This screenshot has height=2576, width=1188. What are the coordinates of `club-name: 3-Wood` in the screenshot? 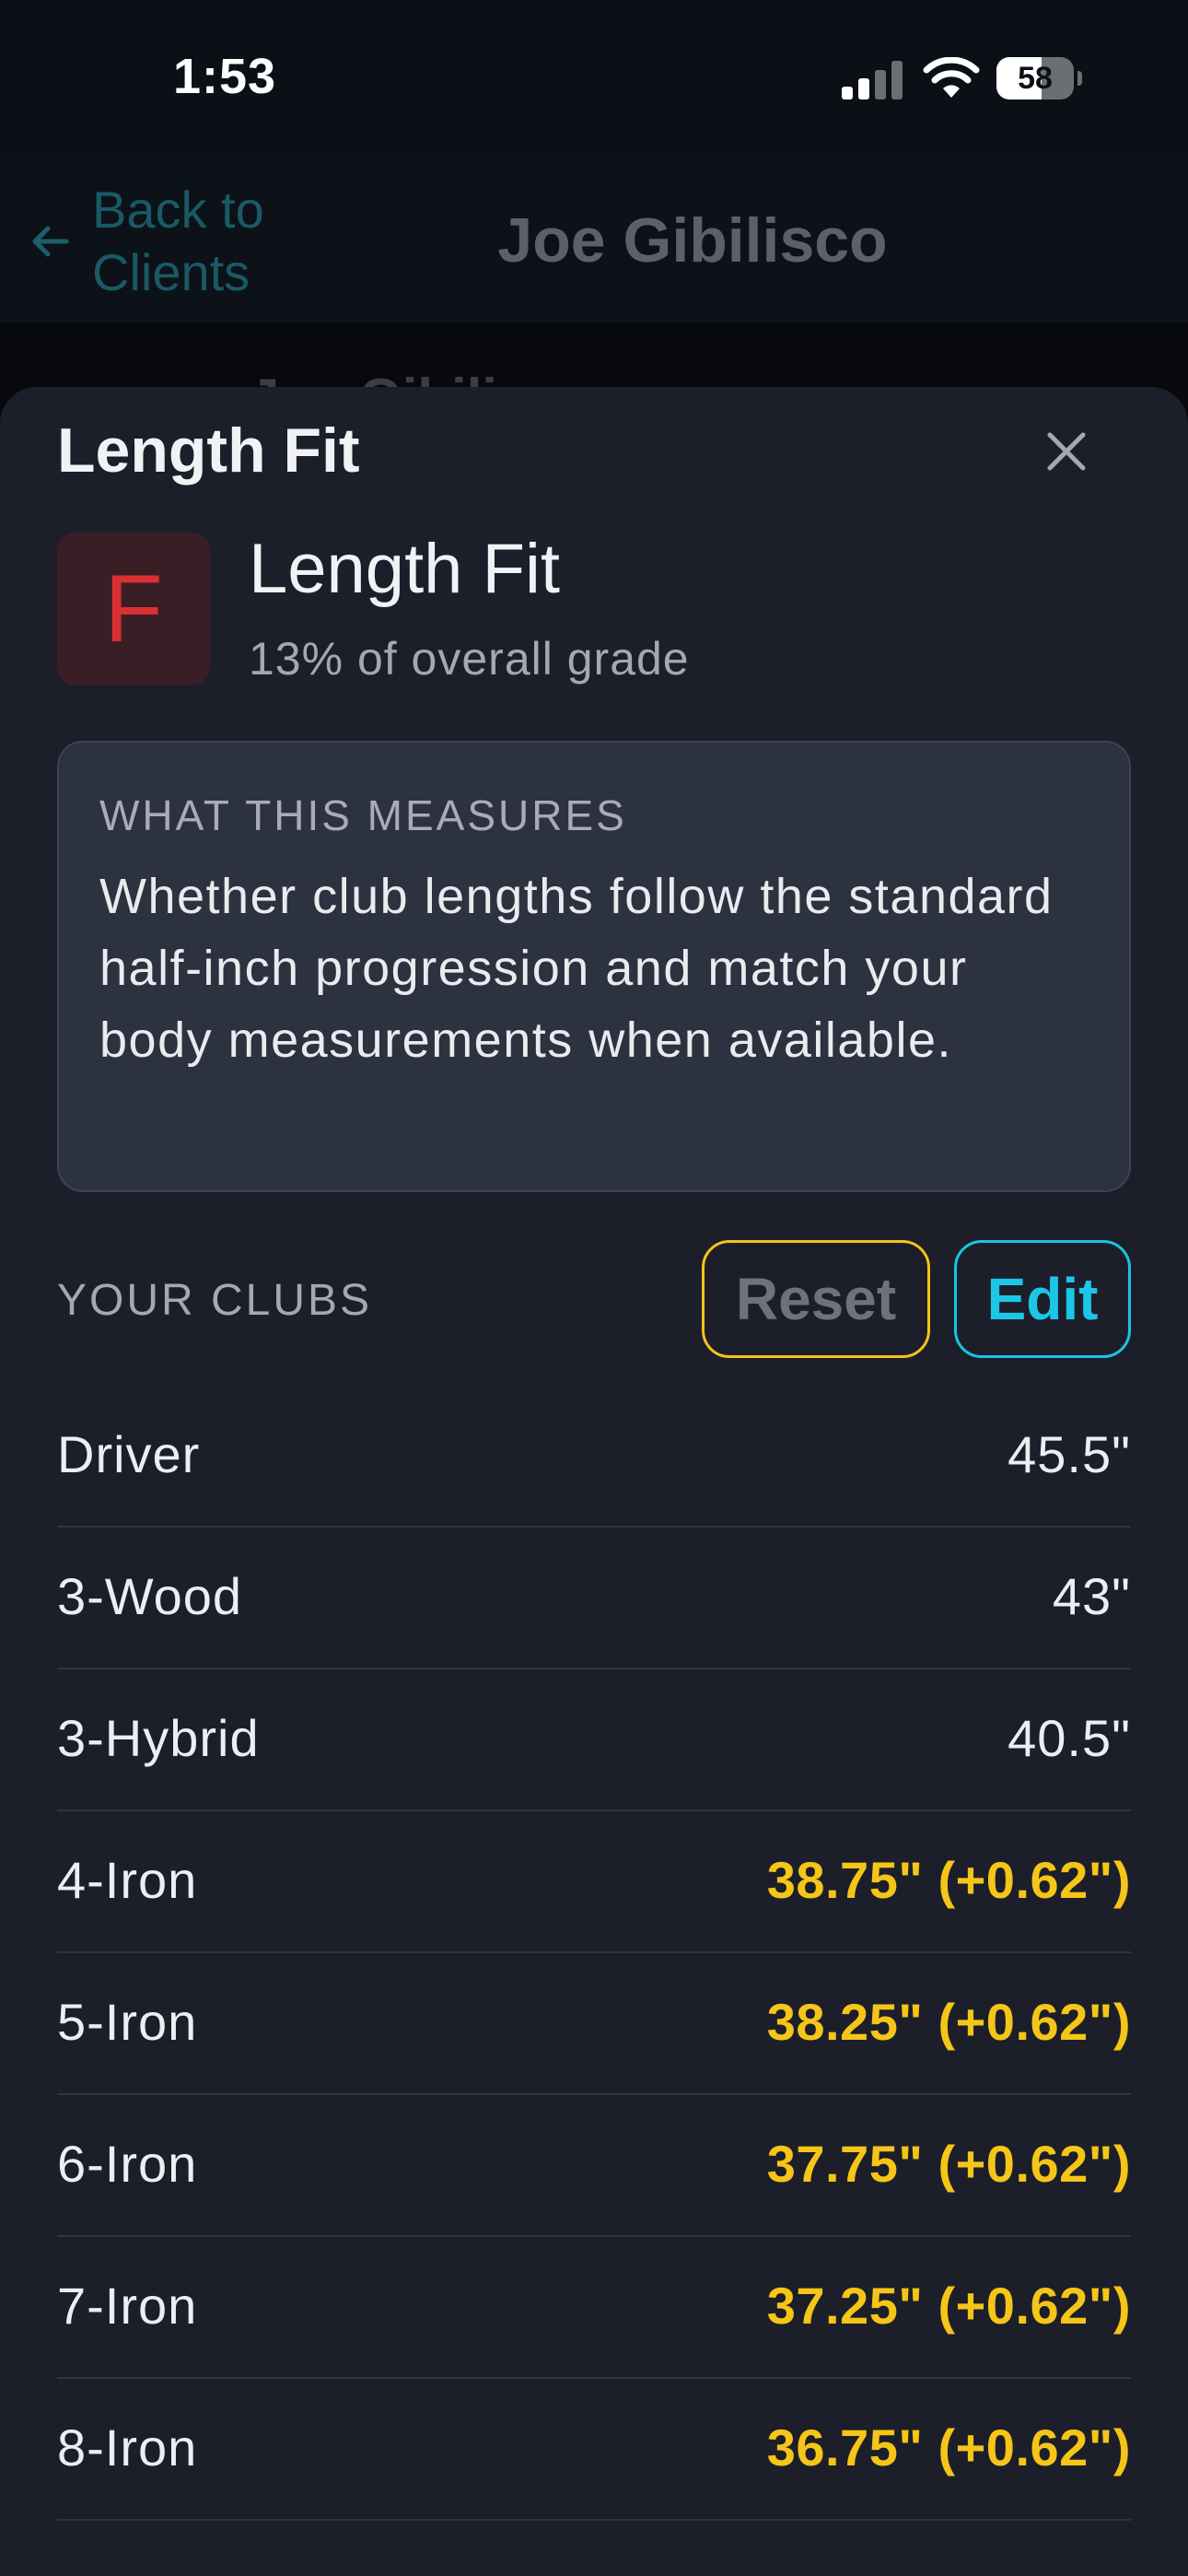 It's located at (150, 1596).